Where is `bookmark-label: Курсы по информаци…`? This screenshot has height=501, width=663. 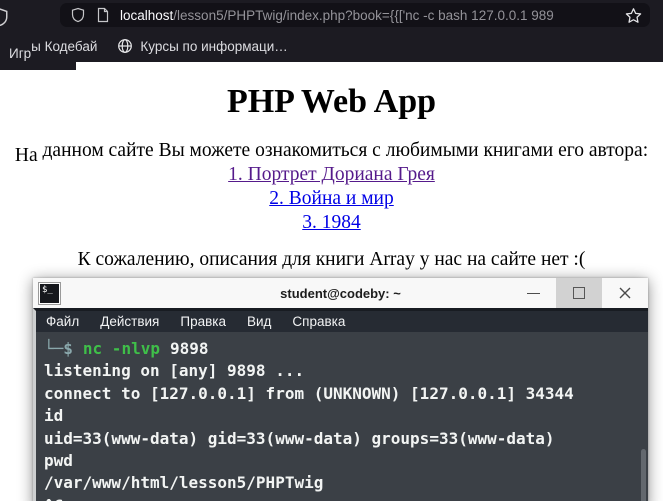
bookmark-label: Курсы по информаци… is located at coordinates (214, 46).